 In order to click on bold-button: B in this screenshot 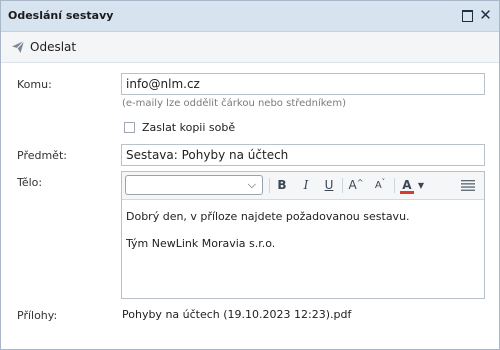, I will do `click(282, 185)`.